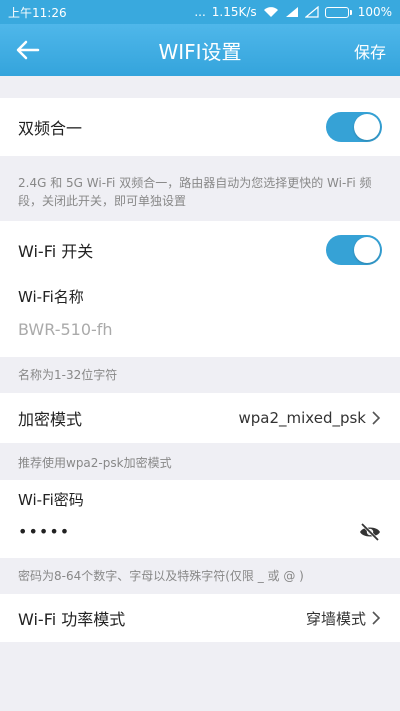 The image size is (400, 711). What do you see at coordinates (354, 250) in the screenshot?
I see `wifi-toggle` at bounding box center [354, 250].